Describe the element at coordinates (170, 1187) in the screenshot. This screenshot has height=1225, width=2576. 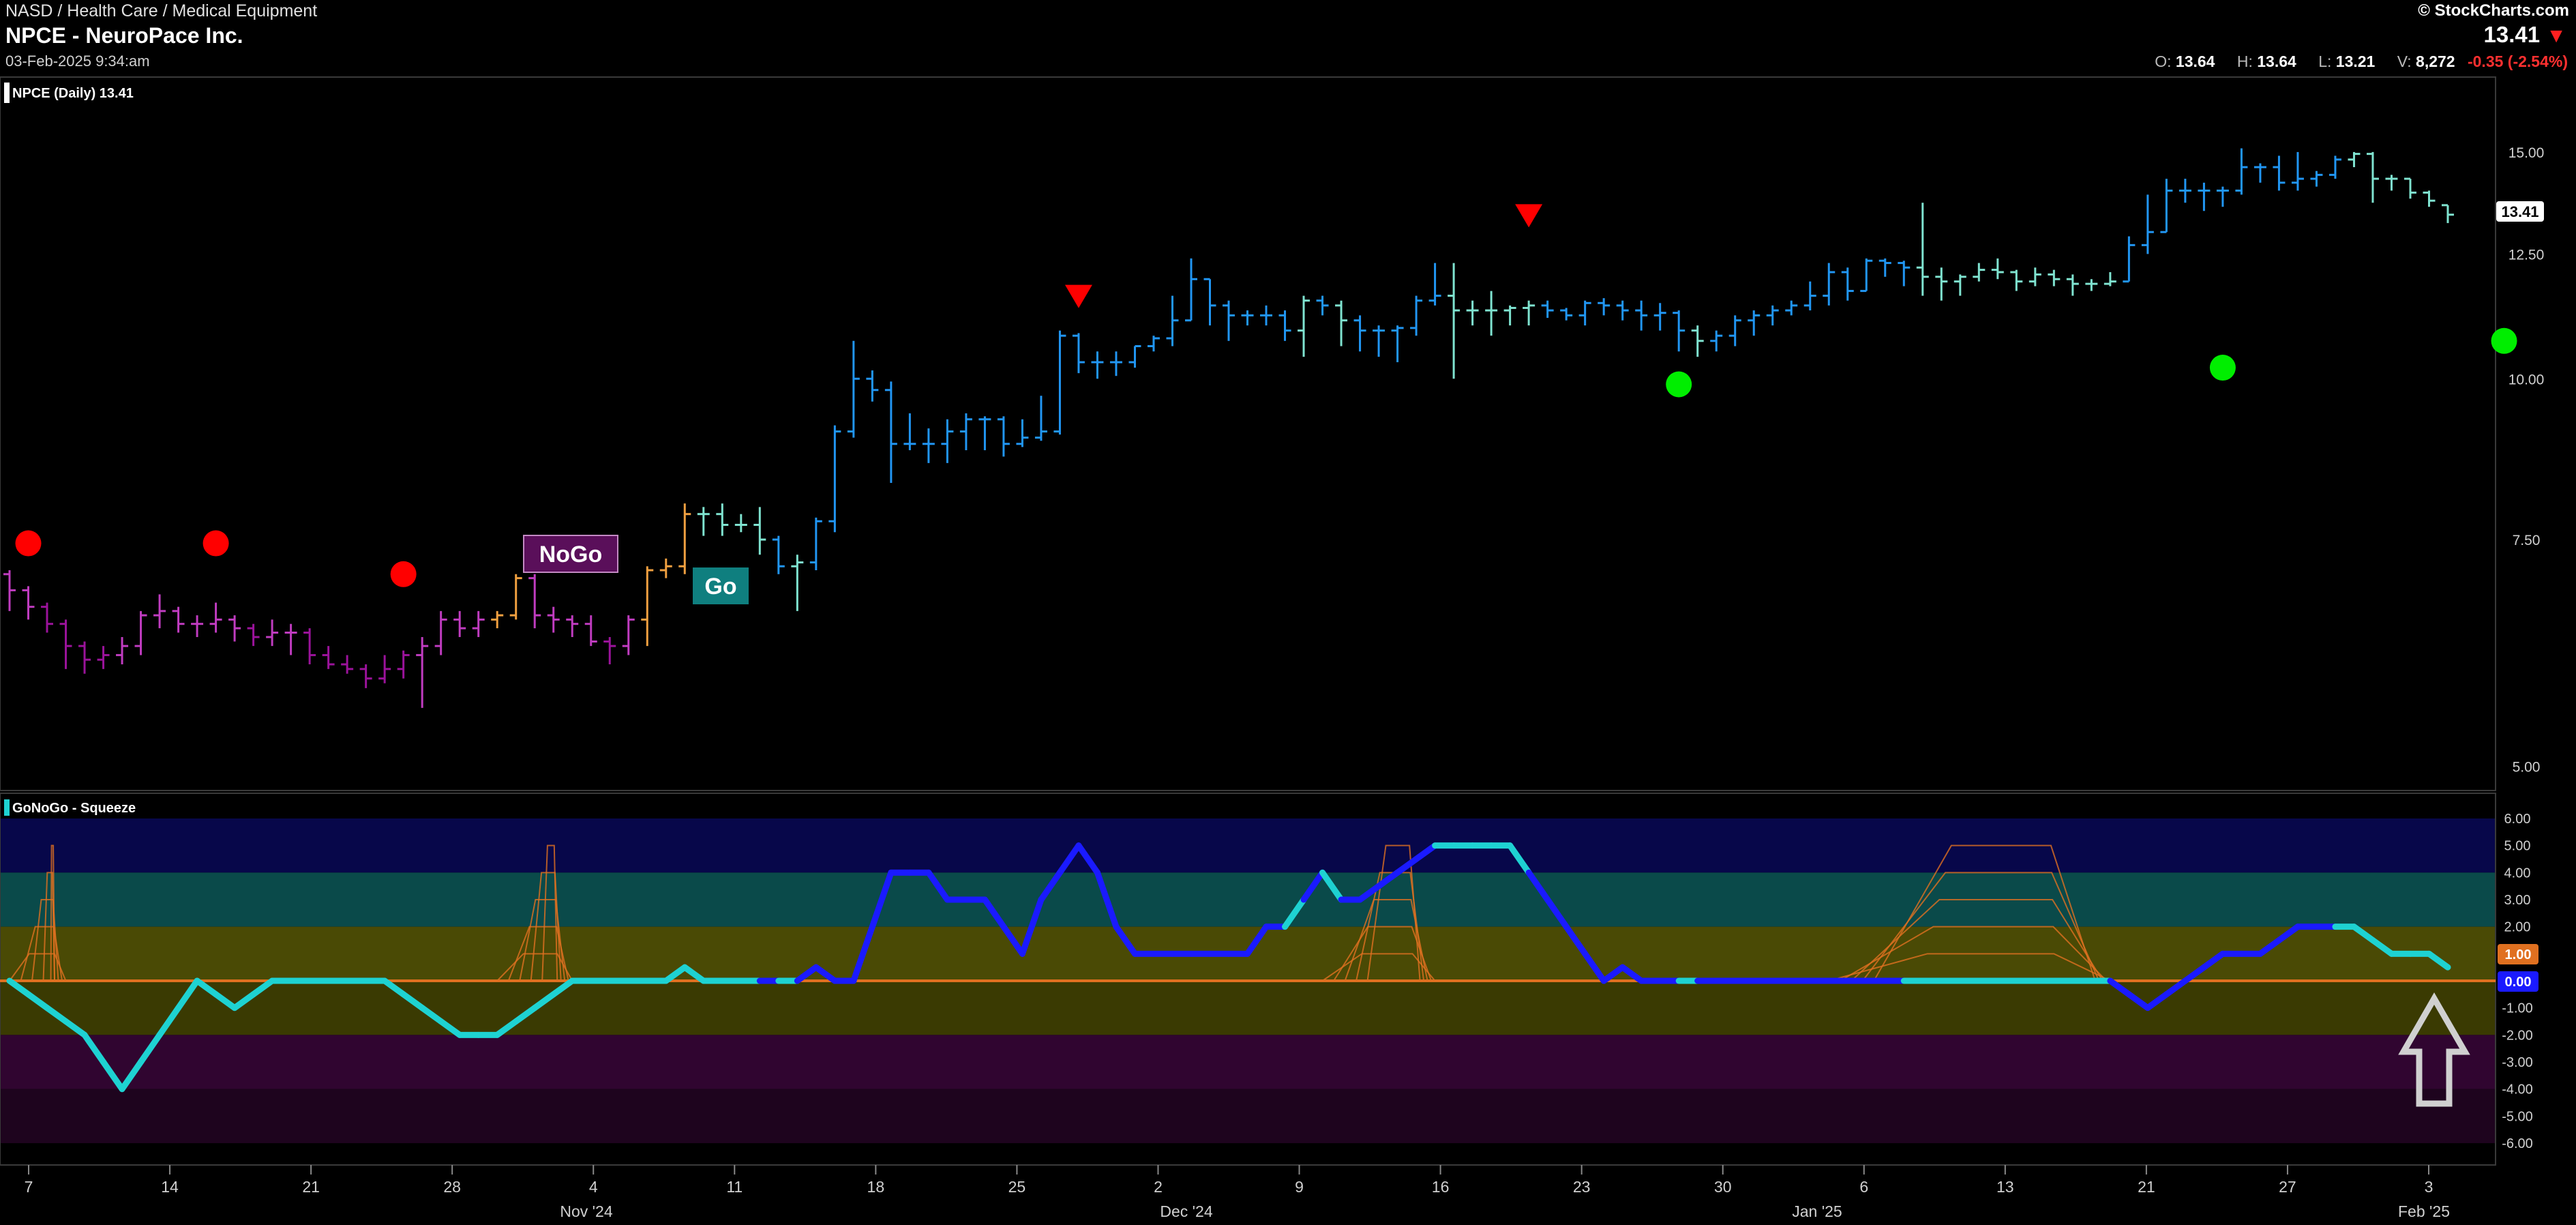
I see `x-tick-label: 14` at that location.